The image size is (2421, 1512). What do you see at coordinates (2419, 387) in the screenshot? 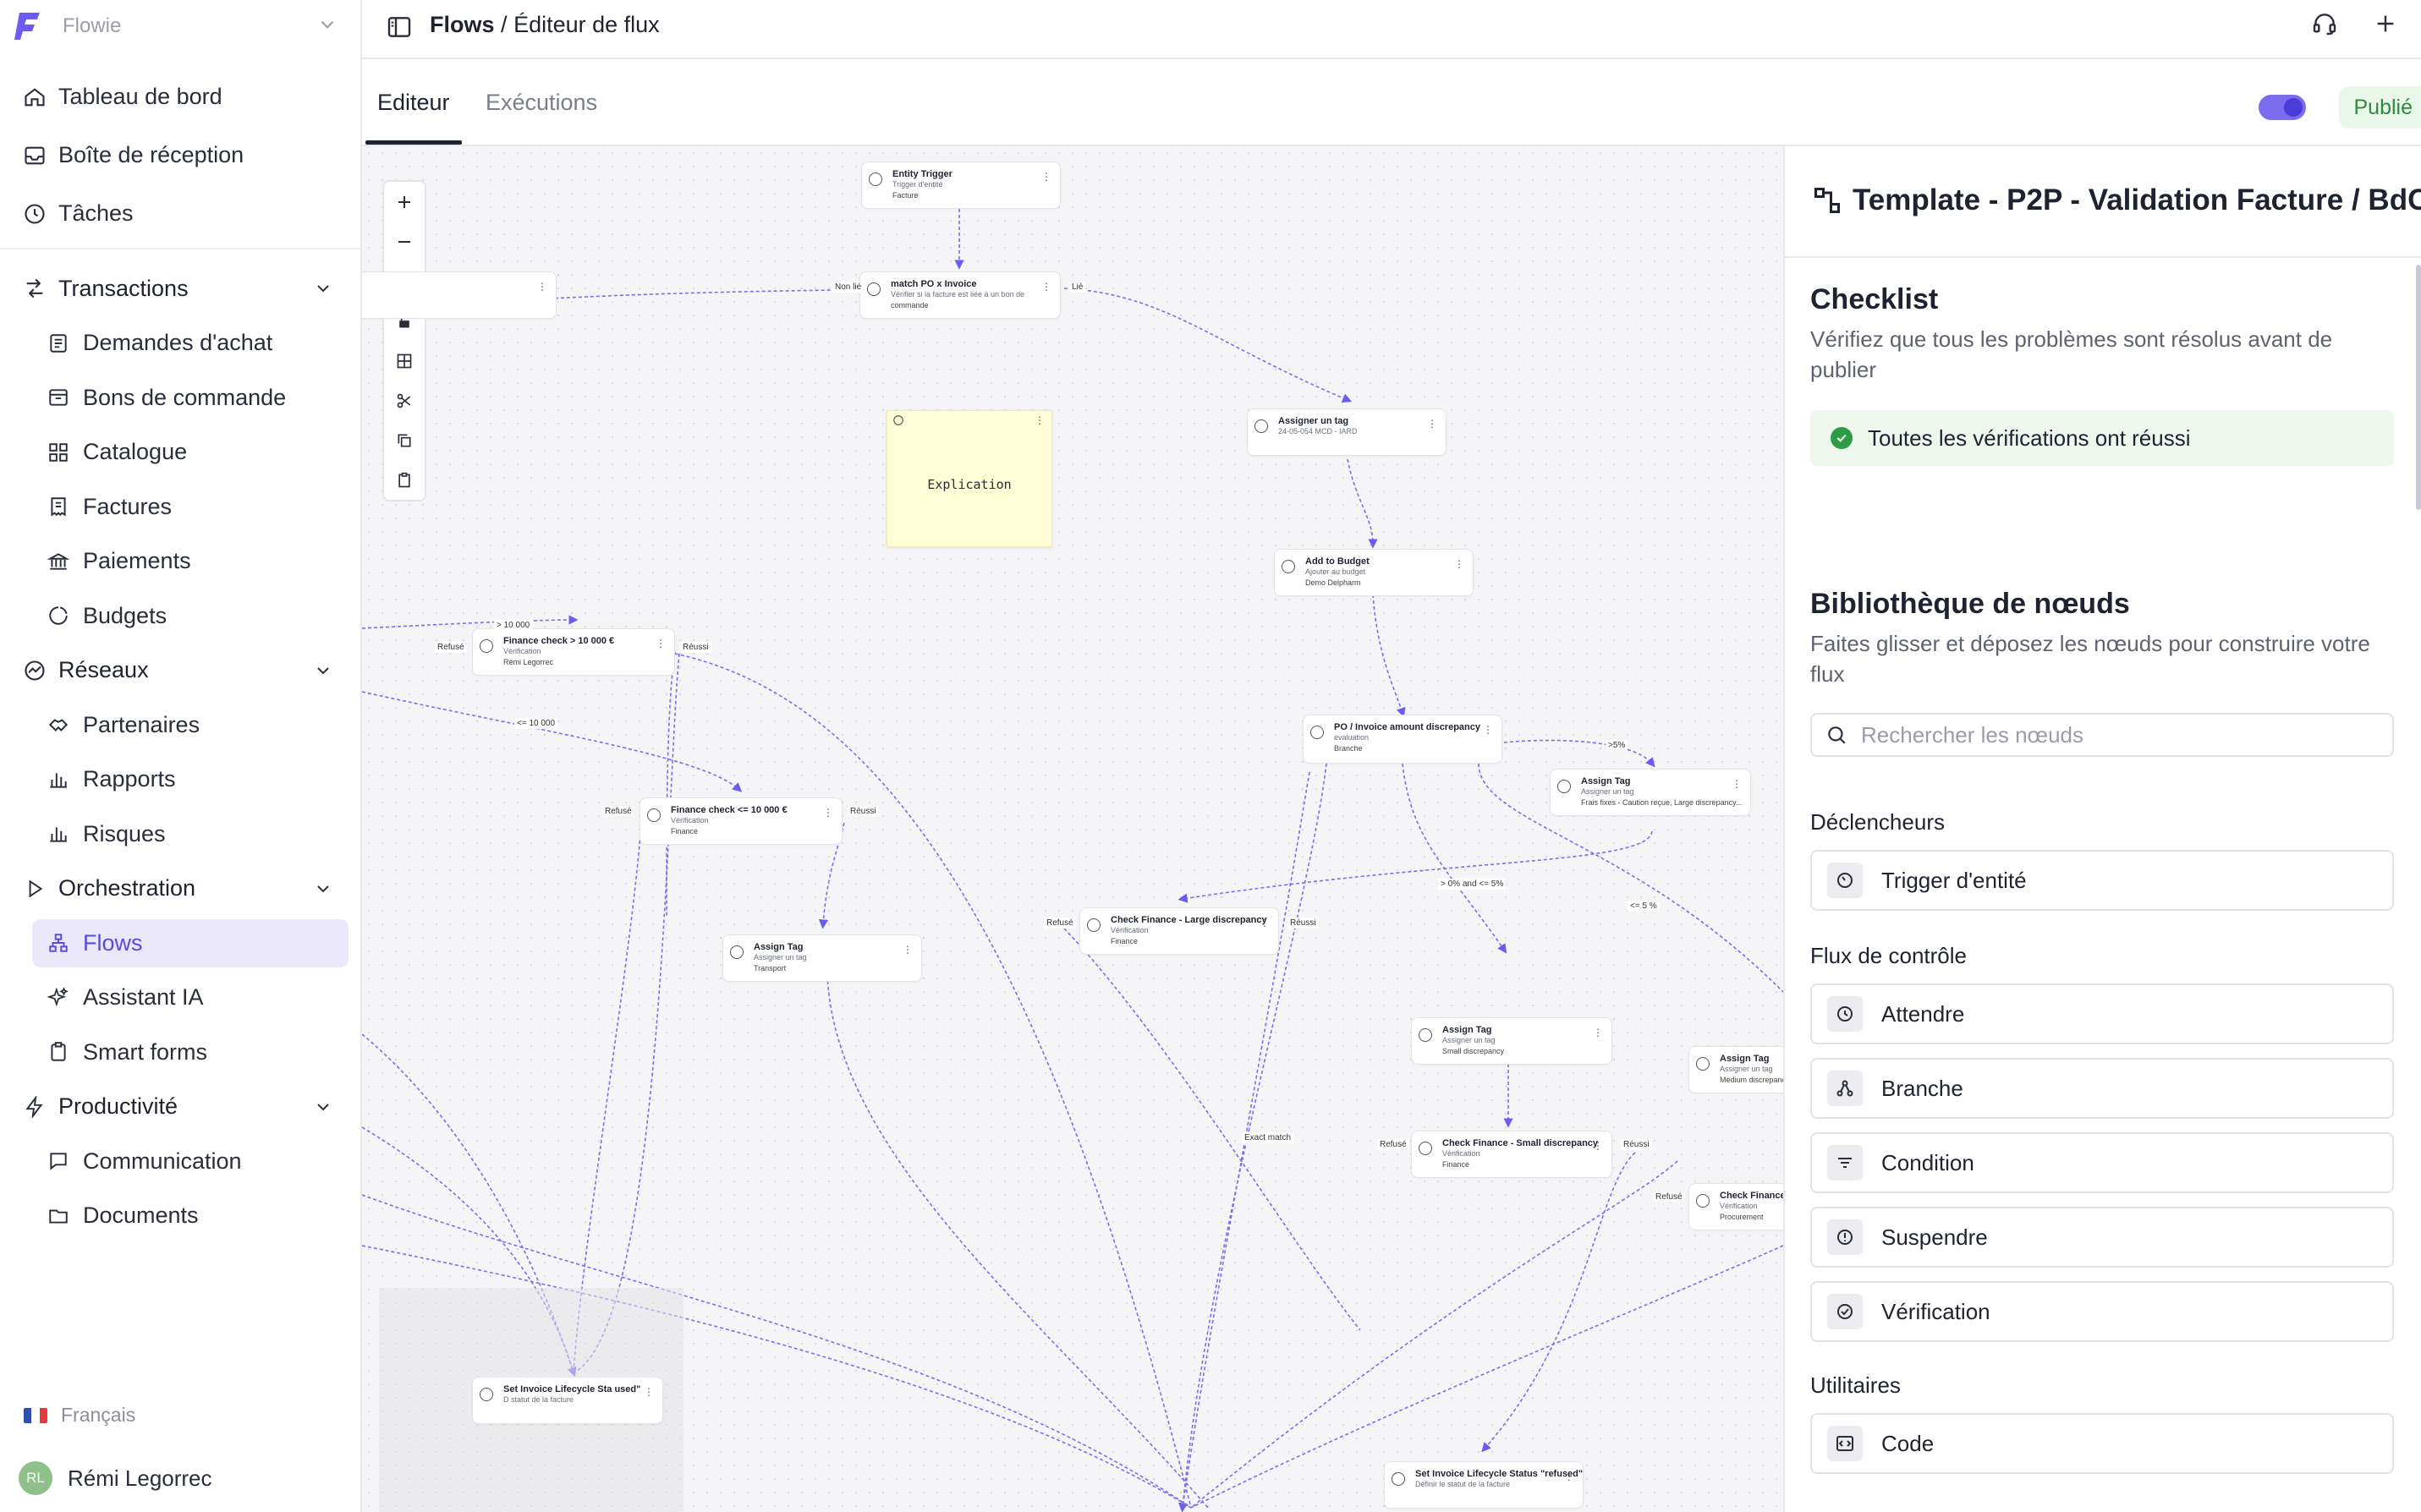
I see `scrollbar` at bounding box center [2419, 387].